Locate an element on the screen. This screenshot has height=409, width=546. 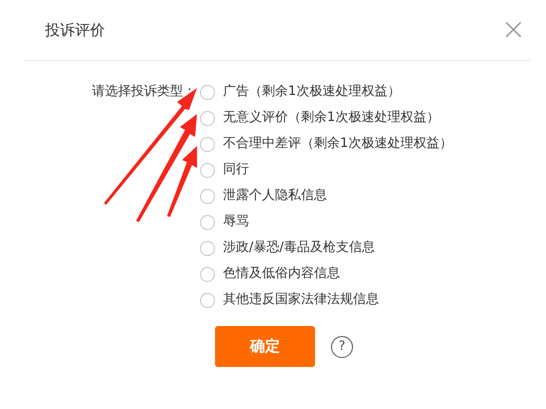
option-label: 涉政/暴恐/毒品及枪支信息 is located at coordinates (299, 248).